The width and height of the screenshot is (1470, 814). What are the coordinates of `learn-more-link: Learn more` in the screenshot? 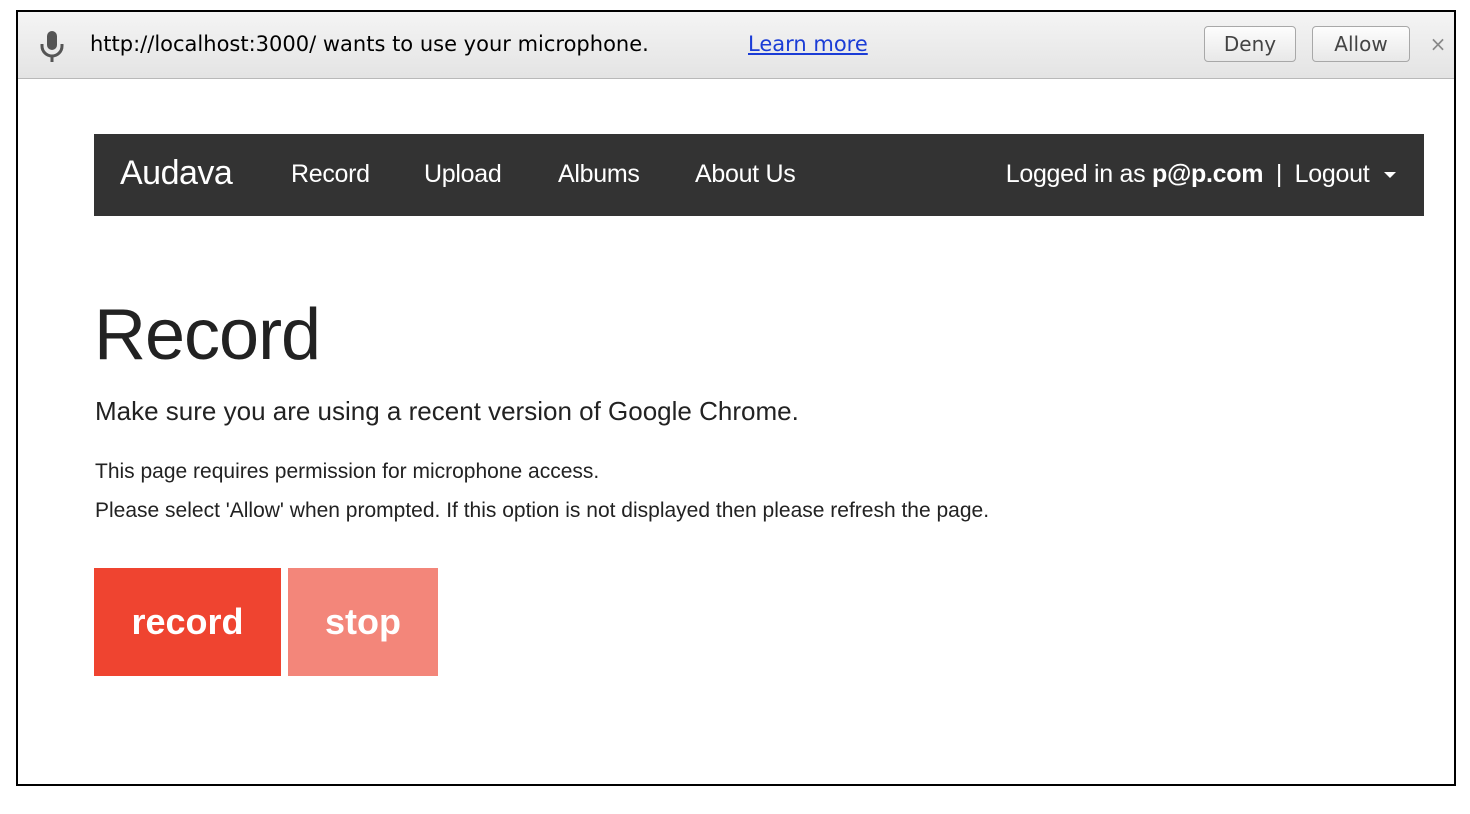 It's located at (808, 44).